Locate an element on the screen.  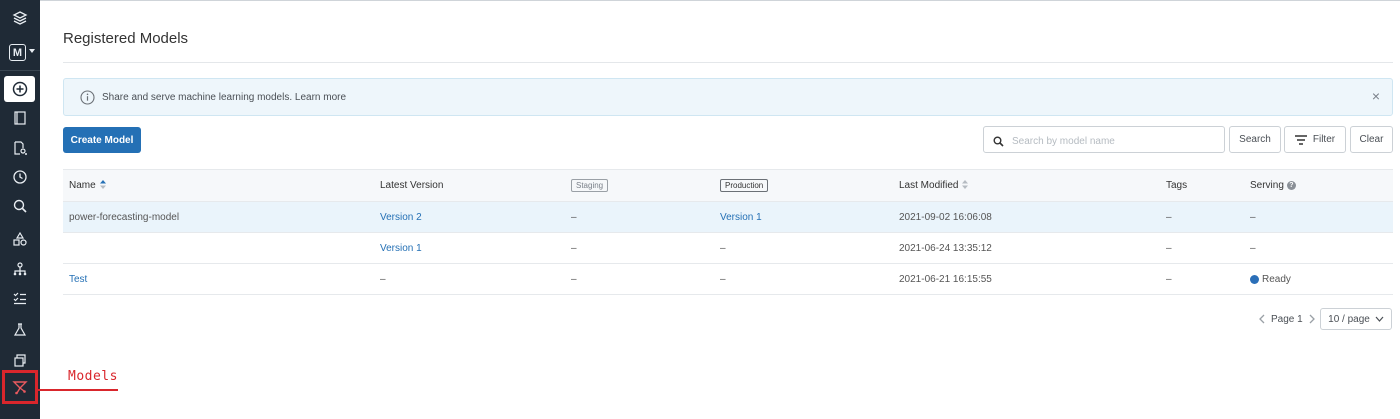
filter-label: Filter is located at coordinates (1324, 139).